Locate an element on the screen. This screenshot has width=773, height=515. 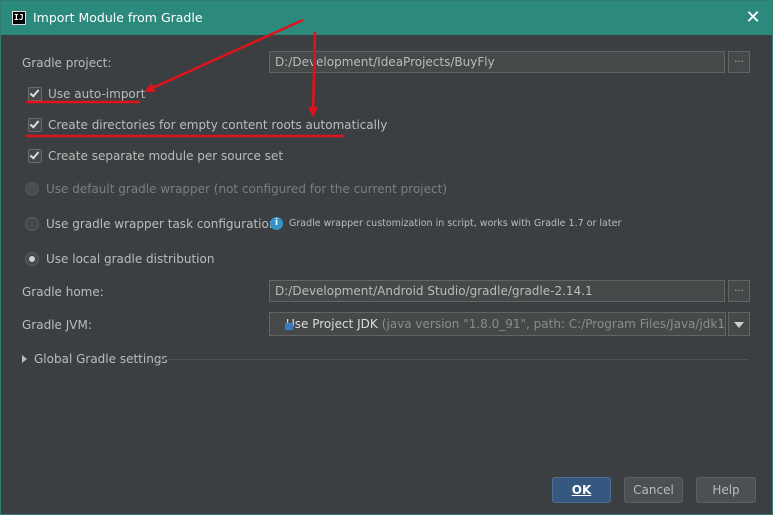
gradle-jvm-selected: Use Project JDK is located at coordinates (332, 324).